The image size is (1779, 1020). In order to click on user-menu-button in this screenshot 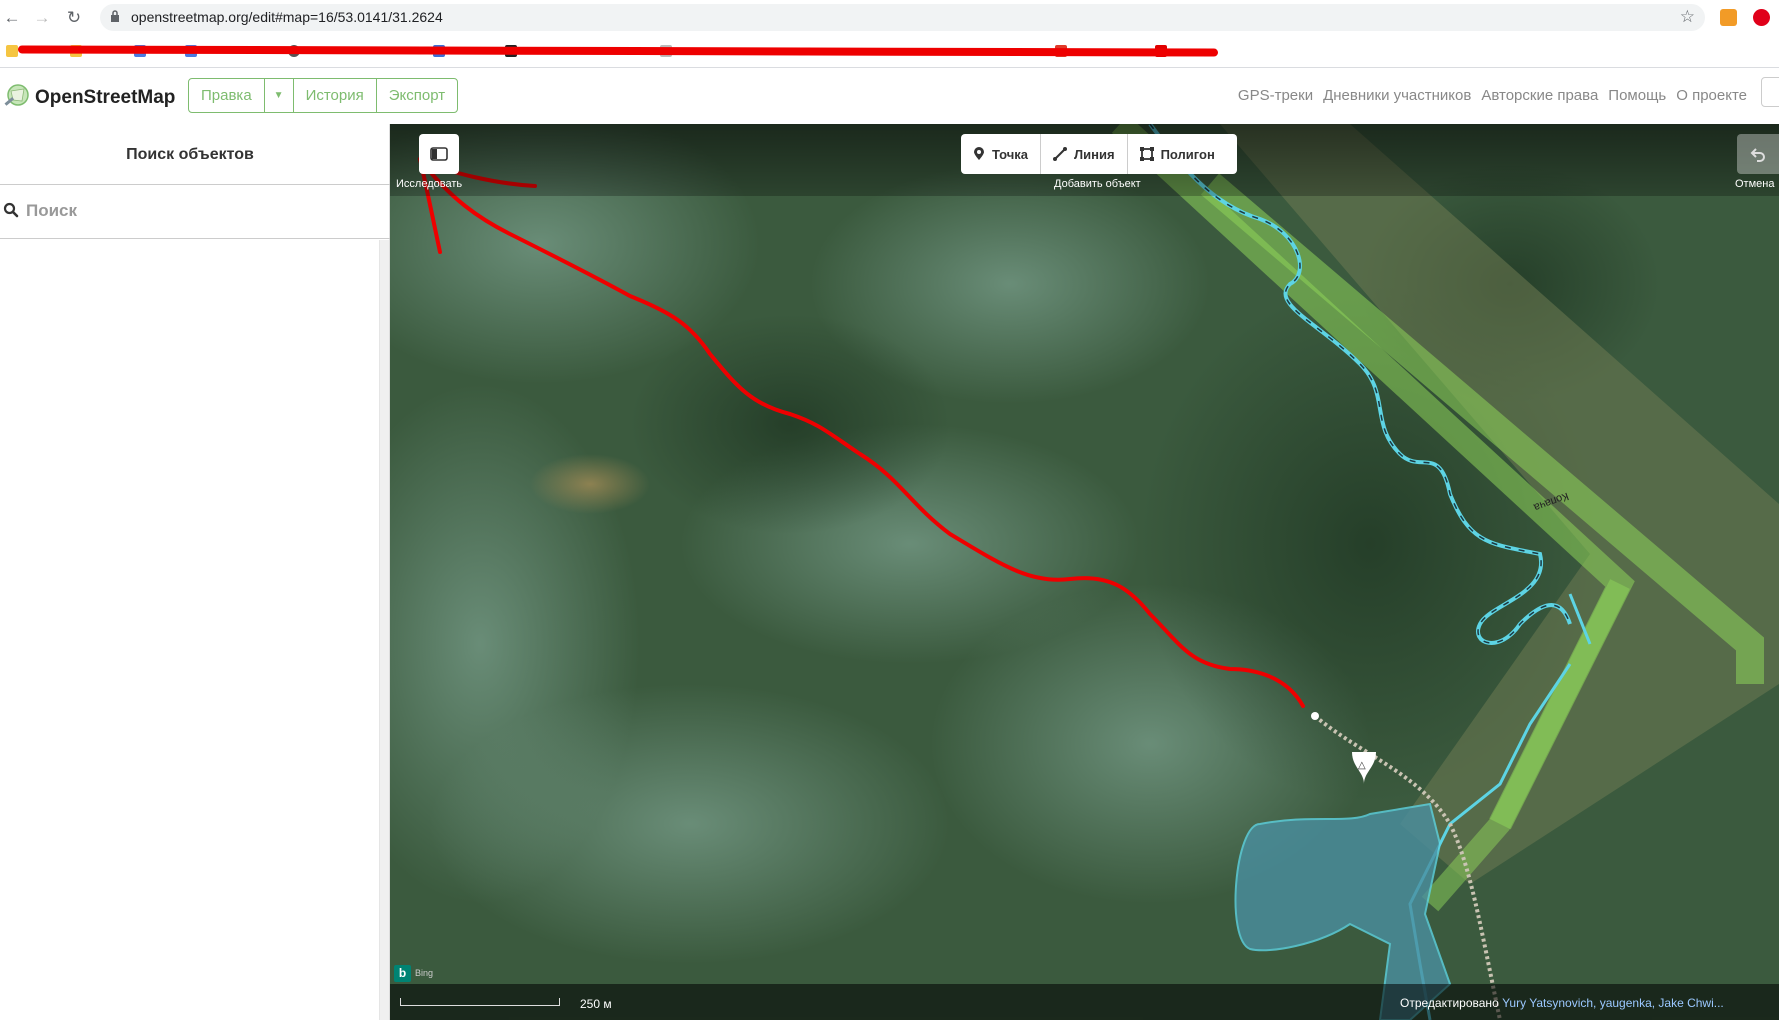, I will do `click(1770, 92)`.